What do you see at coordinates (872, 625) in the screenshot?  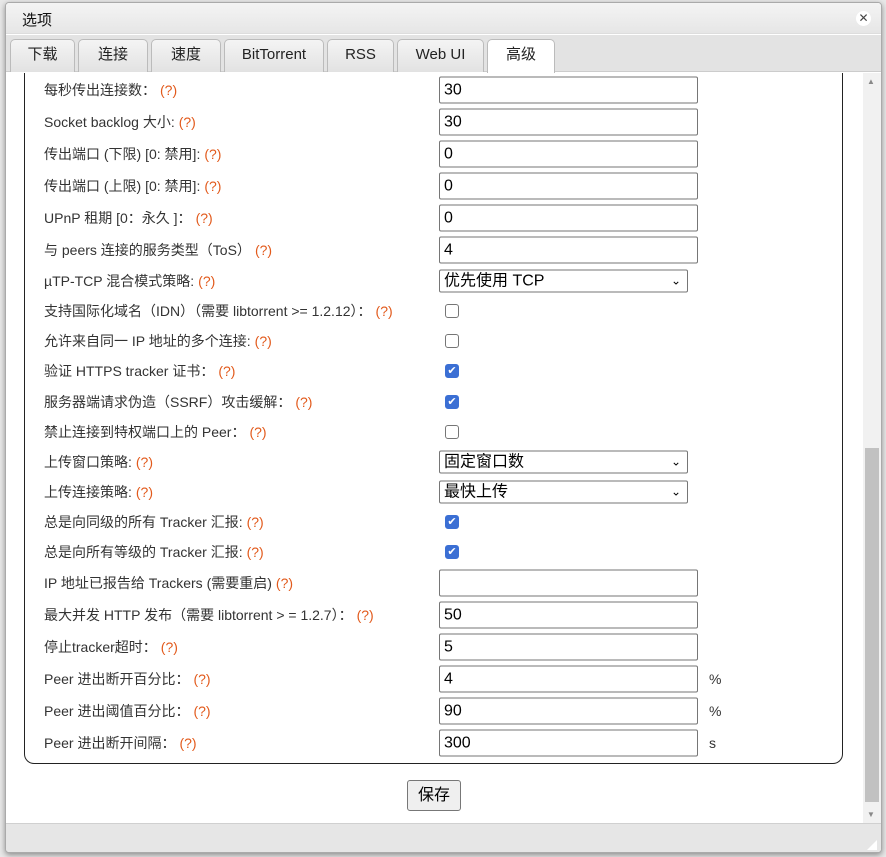 I see `scrollbar-thumb` at bounding box center [872, 625].